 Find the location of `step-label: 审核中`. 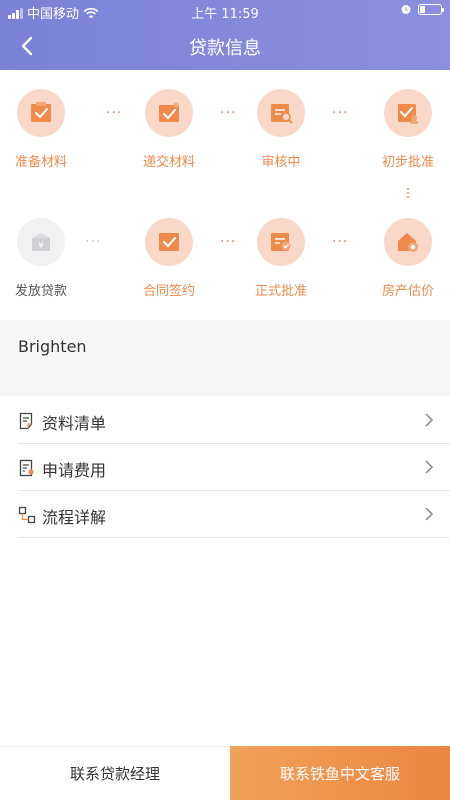

step-label: 审核中 is located at coordinates (281, 162).